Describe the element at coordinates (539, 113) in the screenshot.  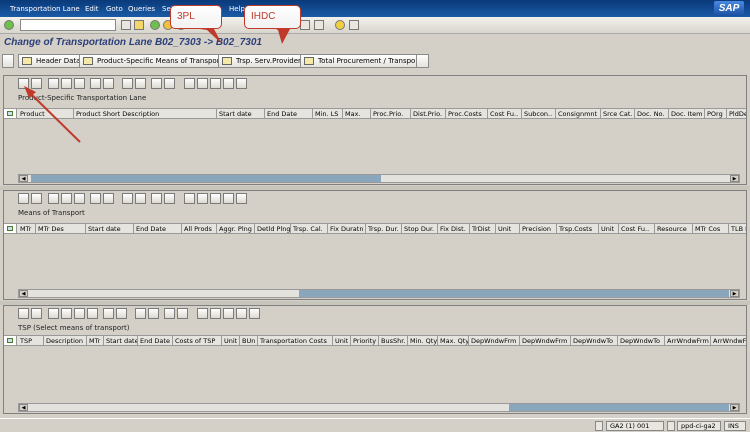
I see `col-header: Subcon..` at that location.